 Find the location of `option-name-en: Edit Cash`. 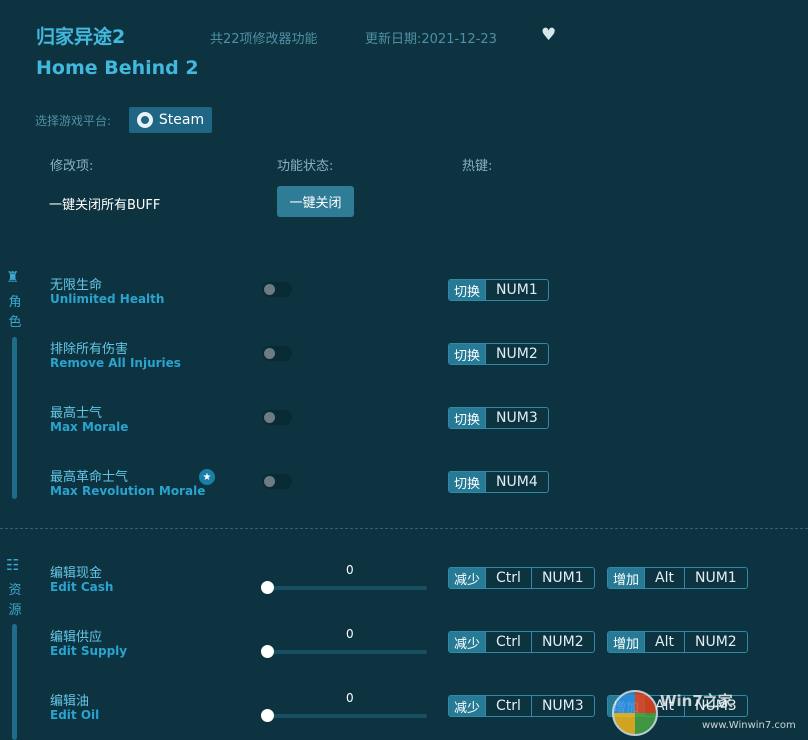

option-name-en: Edit Cash is located at coordinates (81, 587).